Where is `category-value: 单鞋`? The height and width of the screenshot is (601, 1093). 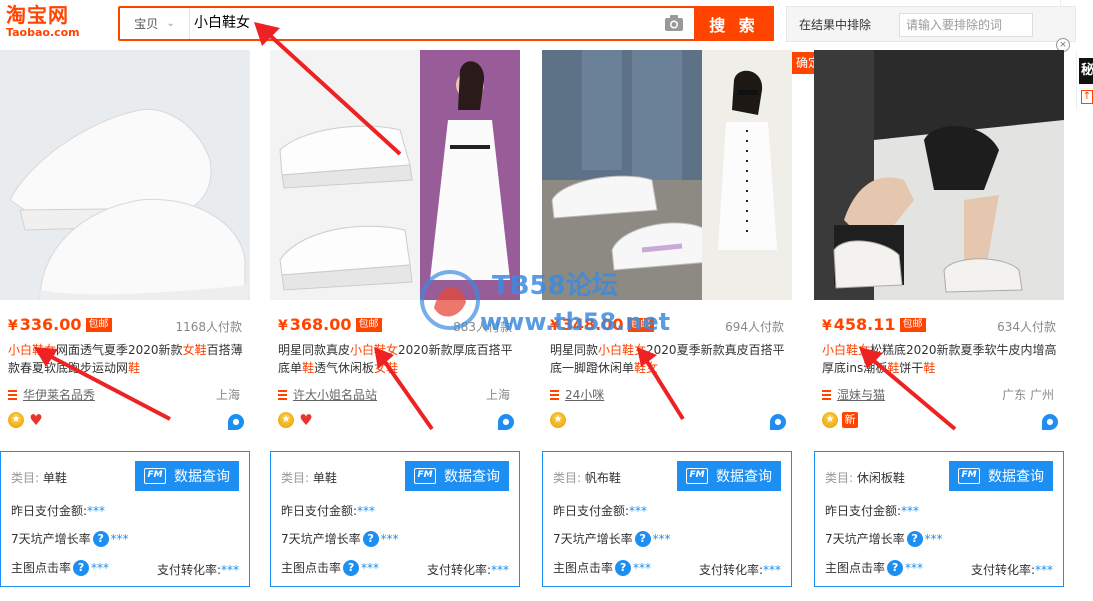
category-value: 单鞋 is located at coordinates (324, 478).